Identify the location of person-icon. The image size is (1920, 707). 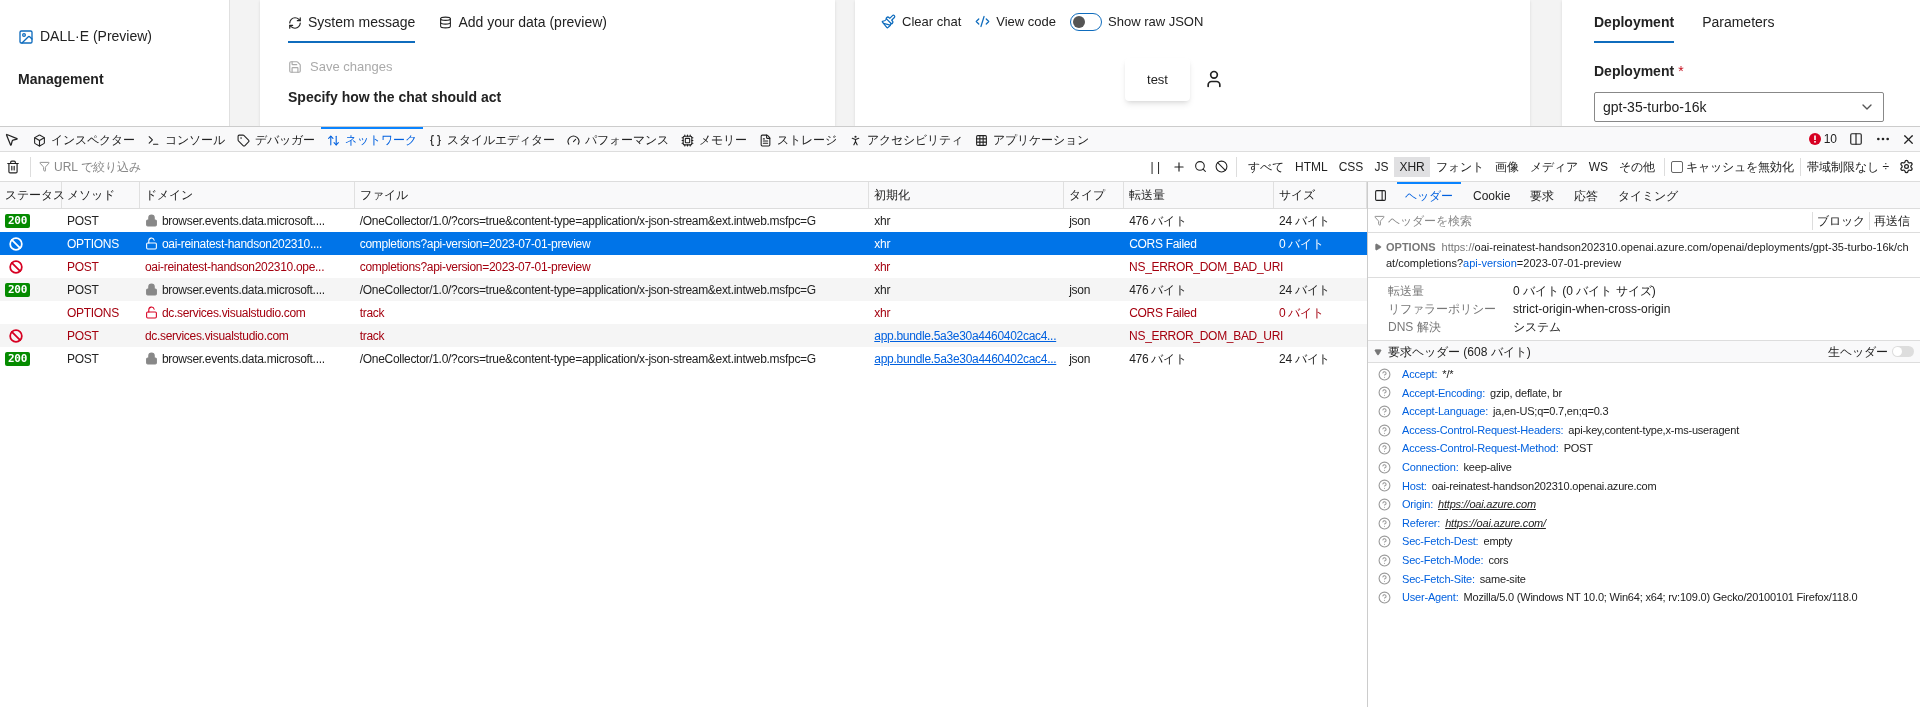
(855, 140).